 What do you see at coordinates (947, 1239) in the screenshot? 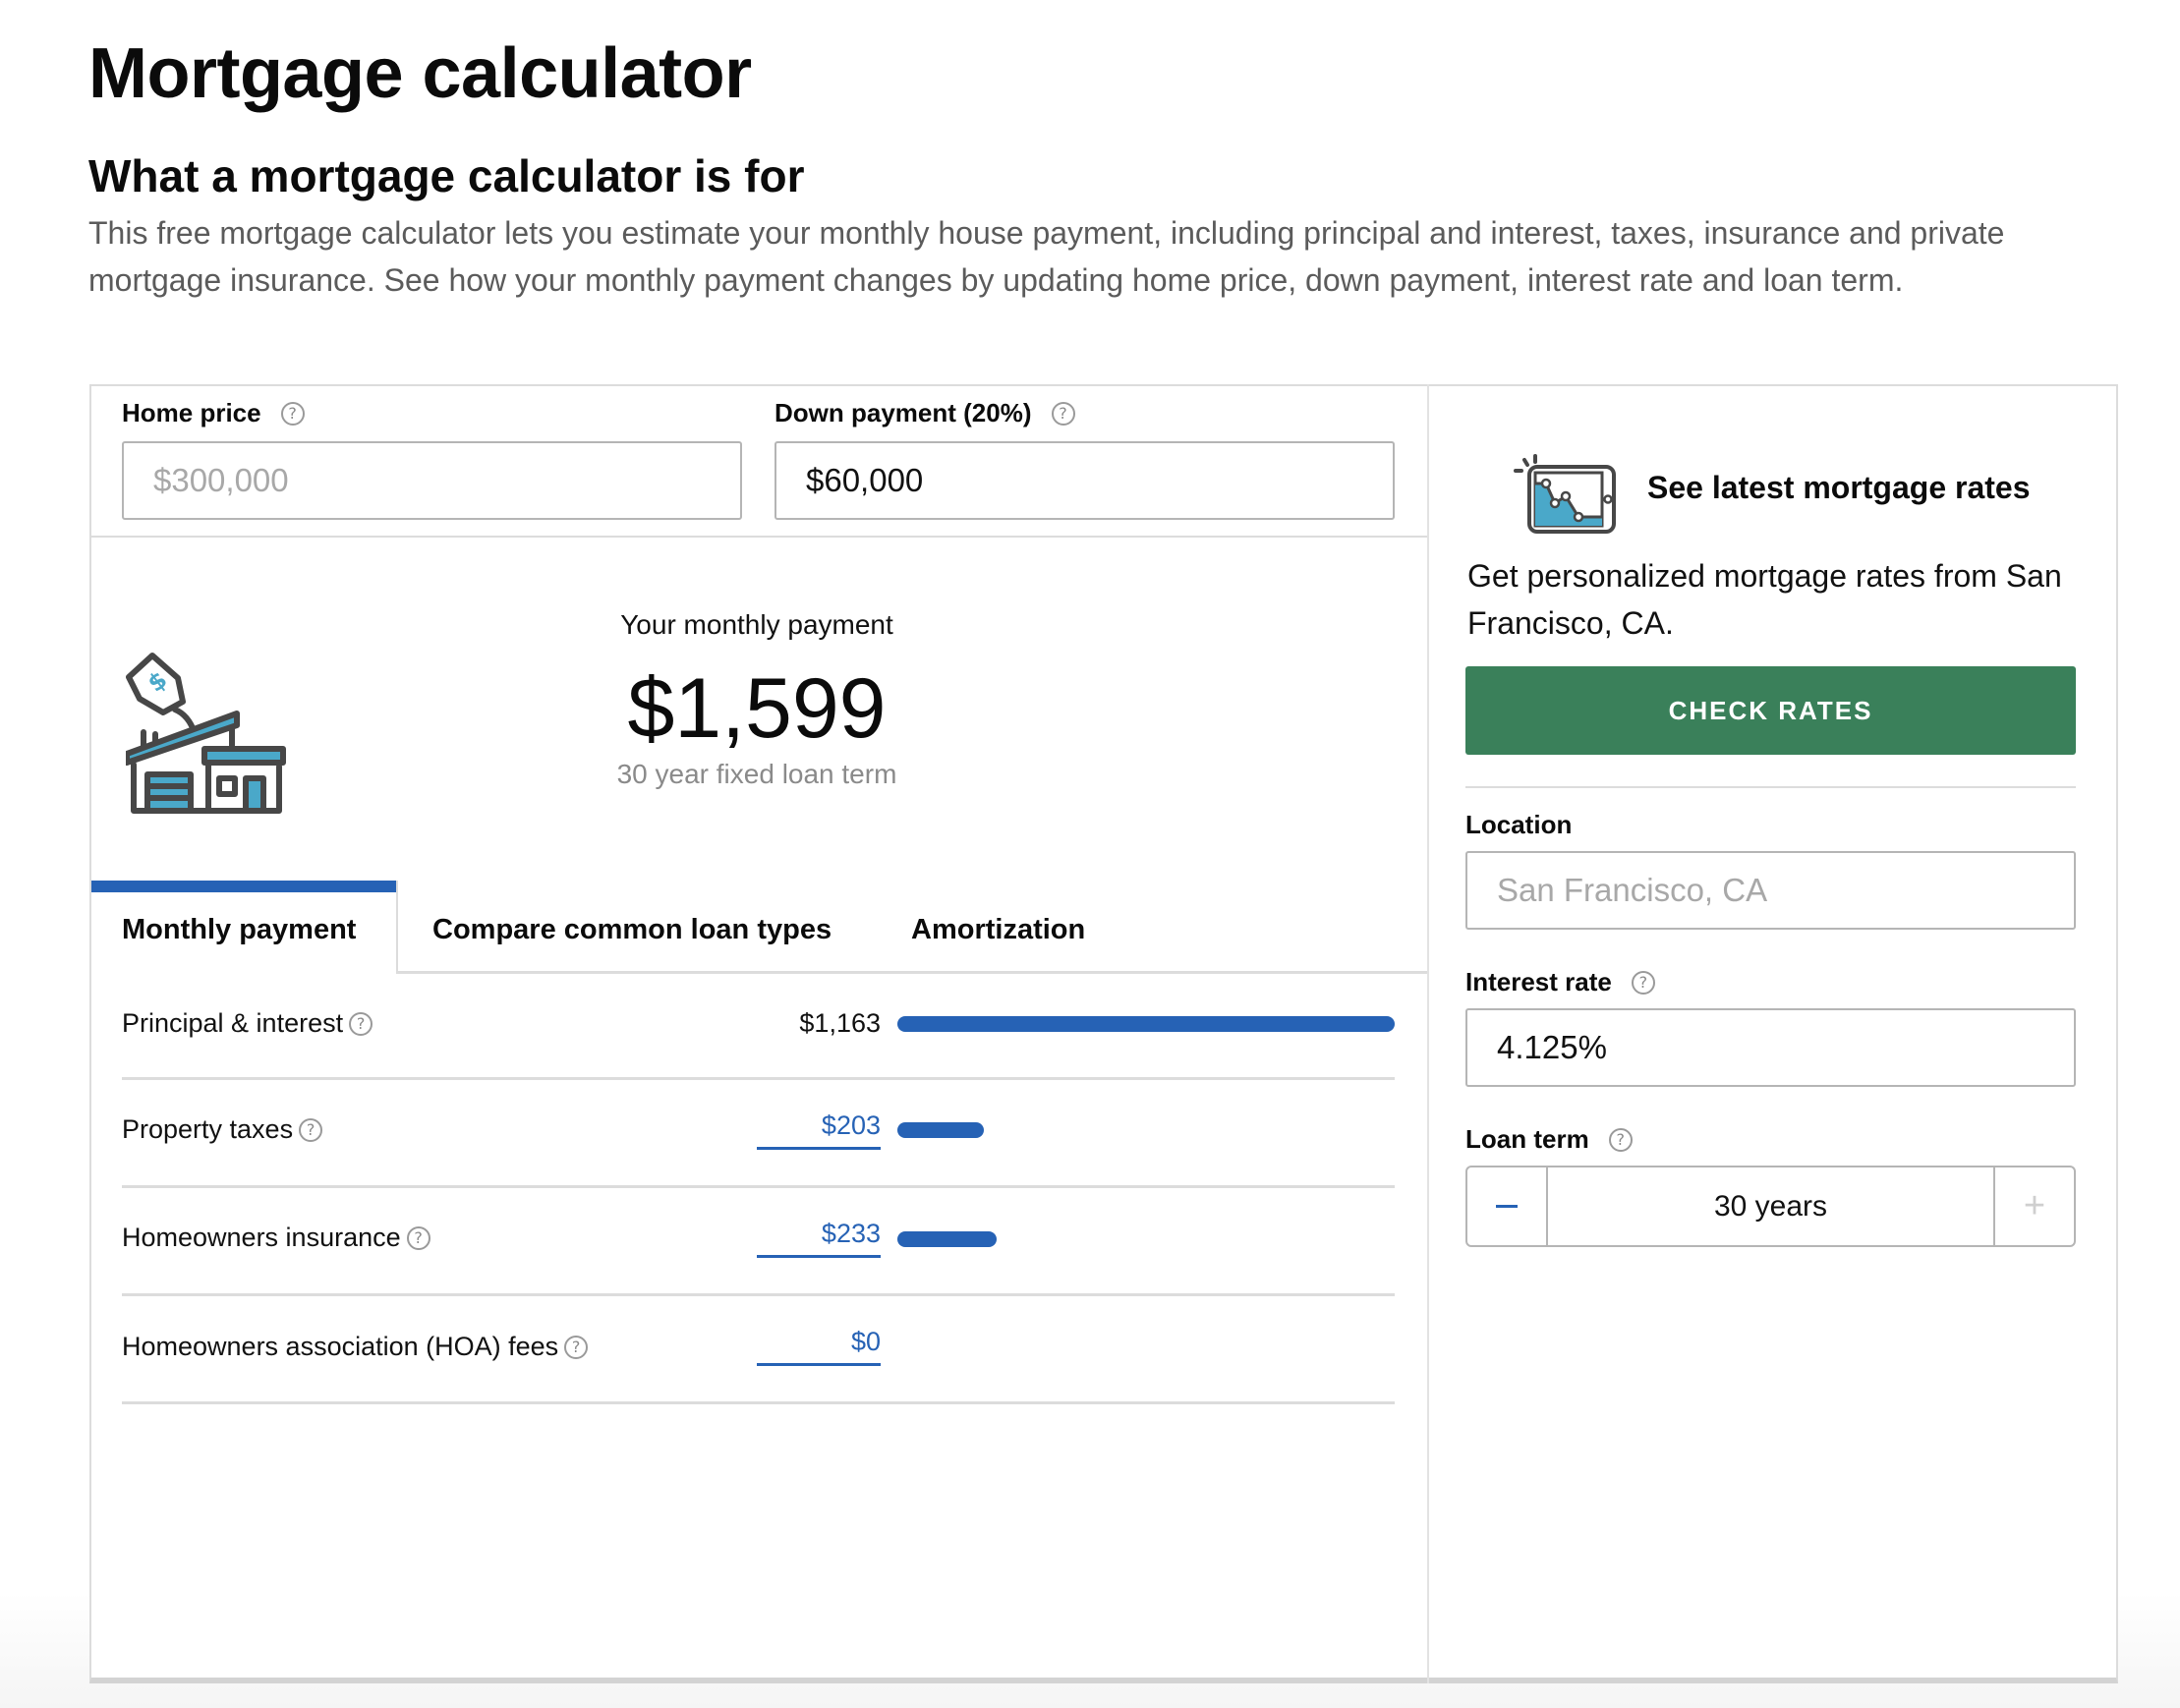
I see `homeowners-insurance-bar` at bounding box center [947, 1239].